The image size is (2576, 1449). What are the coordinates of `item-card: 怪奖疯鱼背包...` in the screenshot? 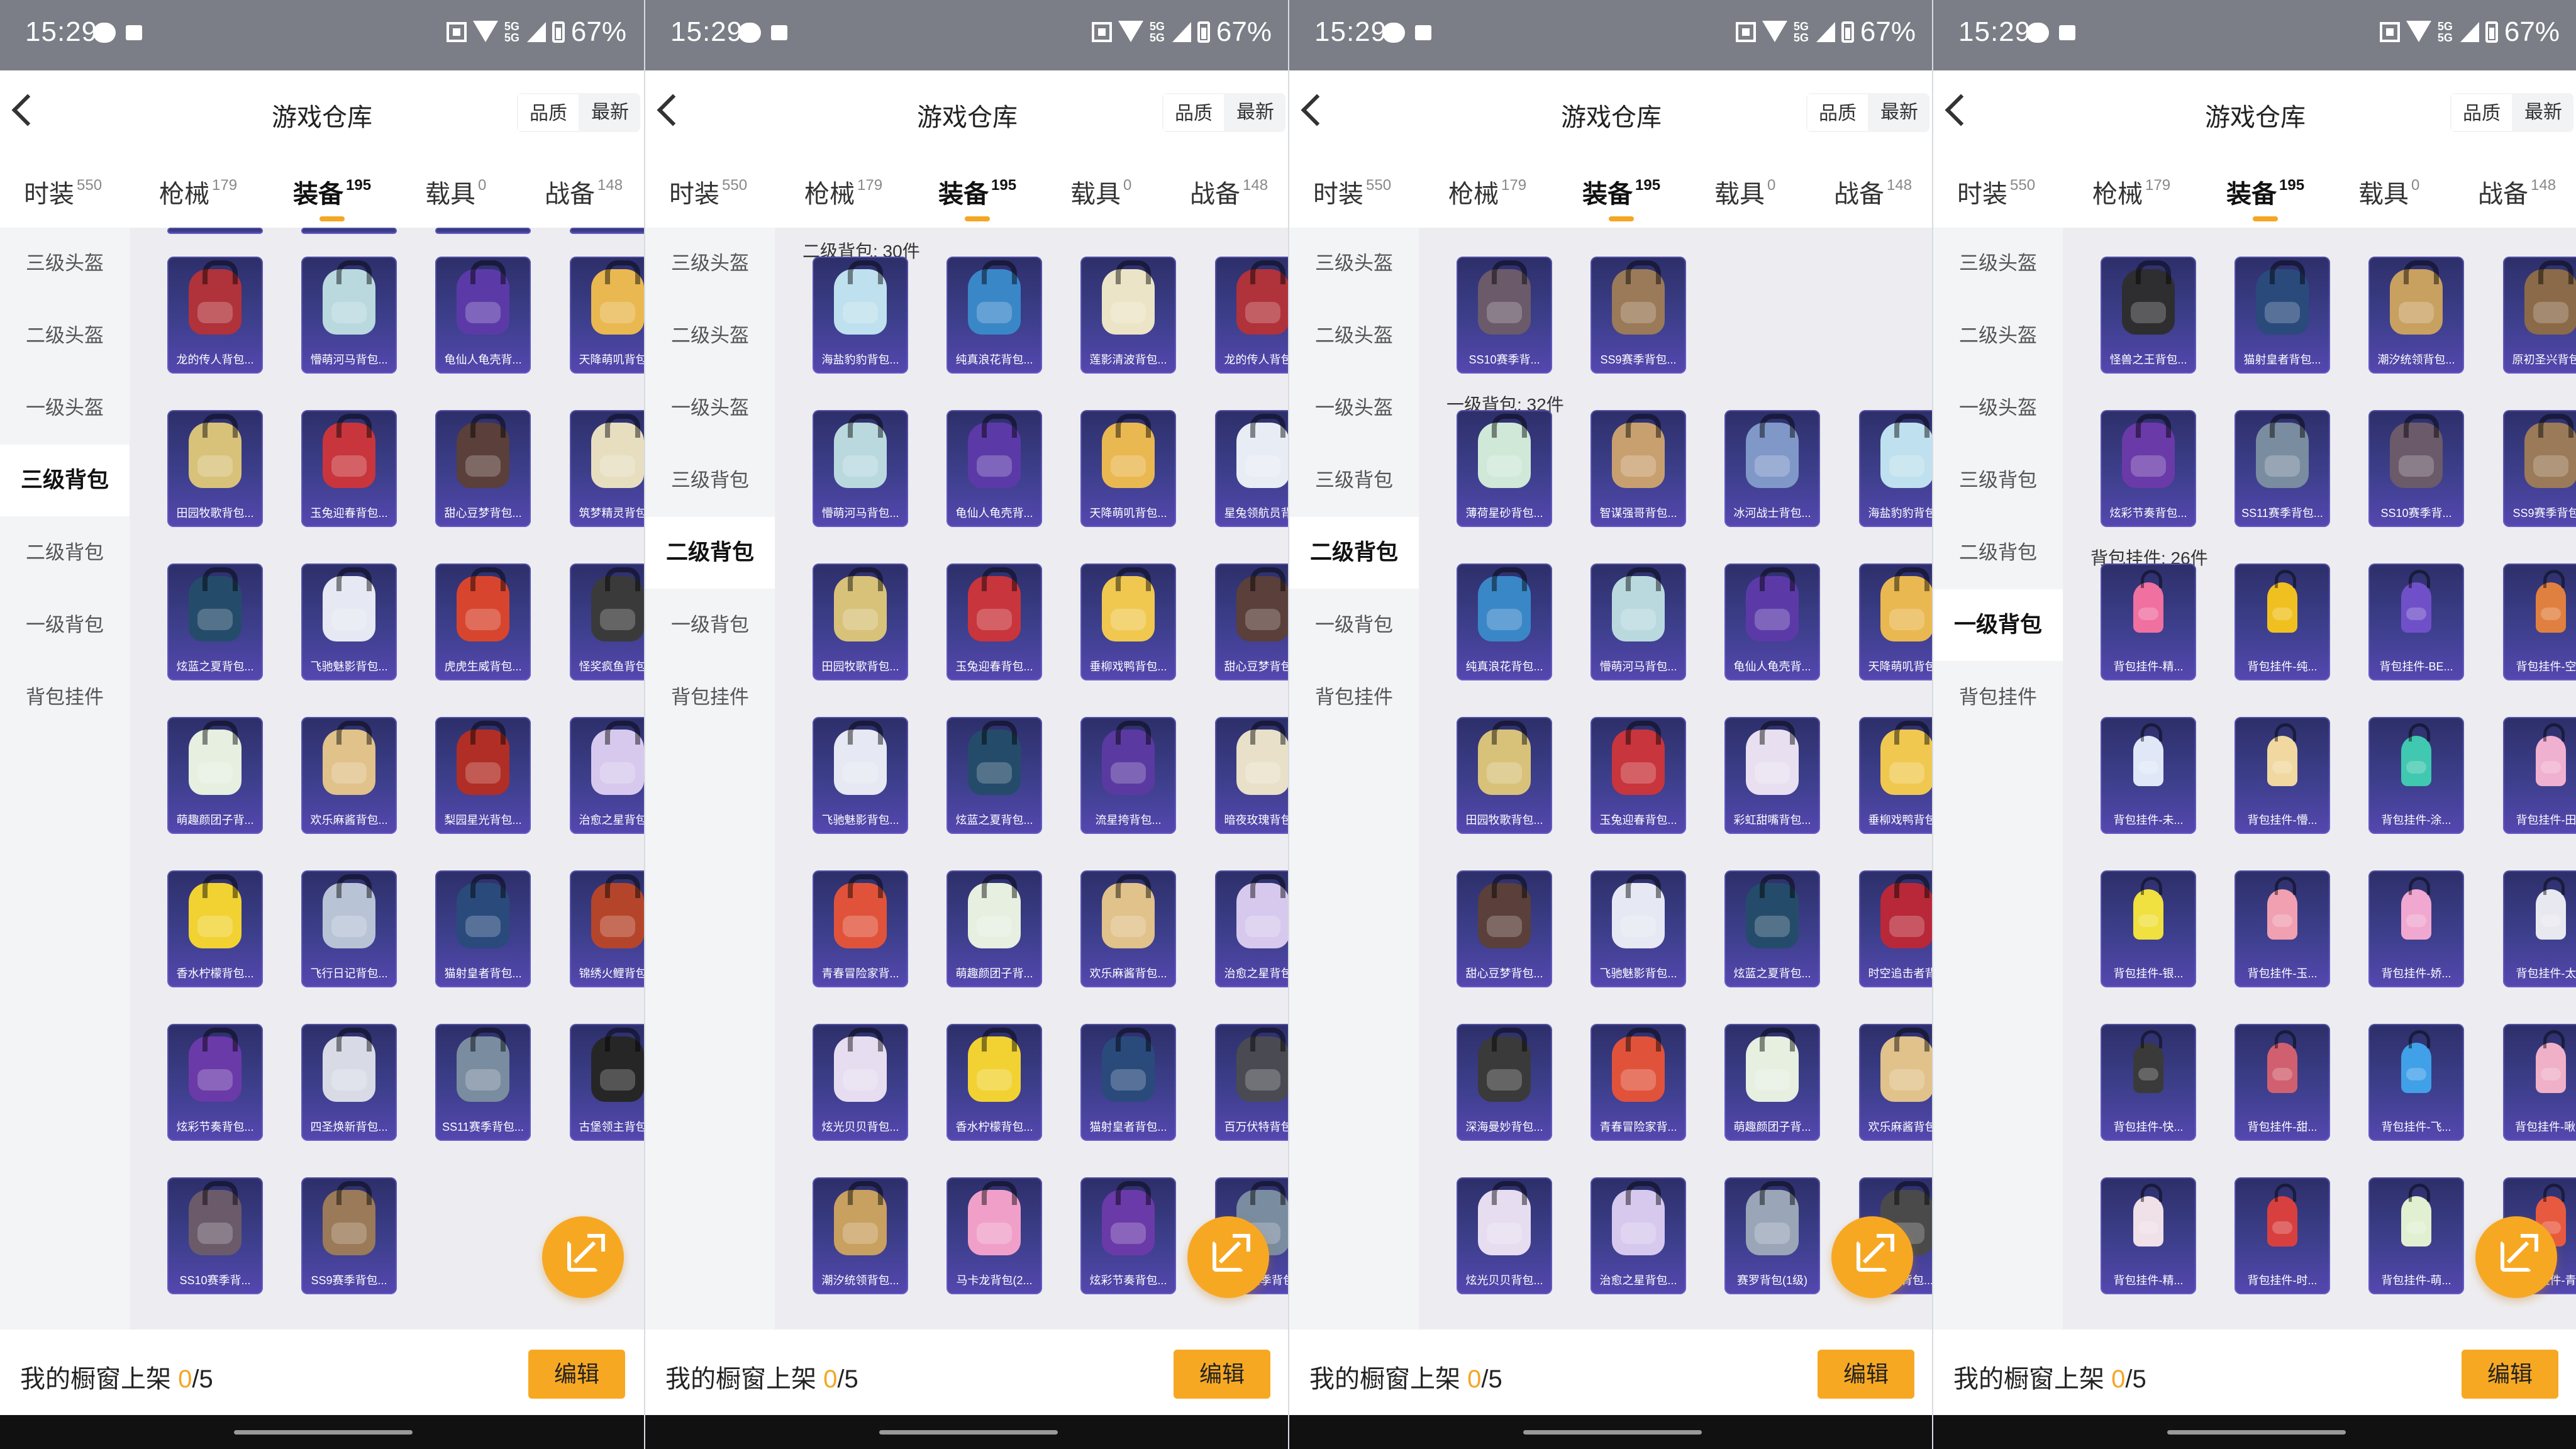 It's located at (607, 622).